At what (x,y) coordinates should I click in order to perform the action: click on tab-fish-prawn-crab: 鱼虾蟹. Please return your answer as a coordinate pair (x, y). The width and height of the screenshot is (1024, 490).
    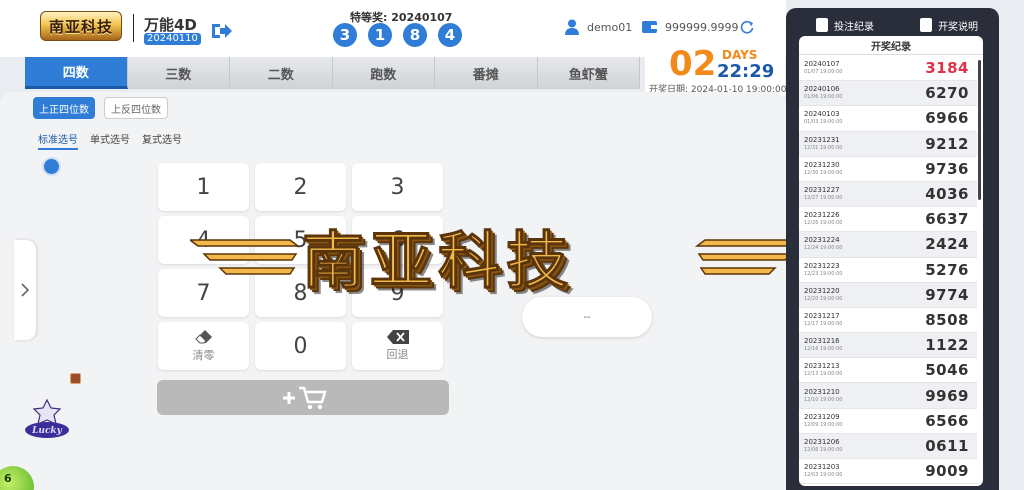
    Looking at the image, I should click on (588, 73).